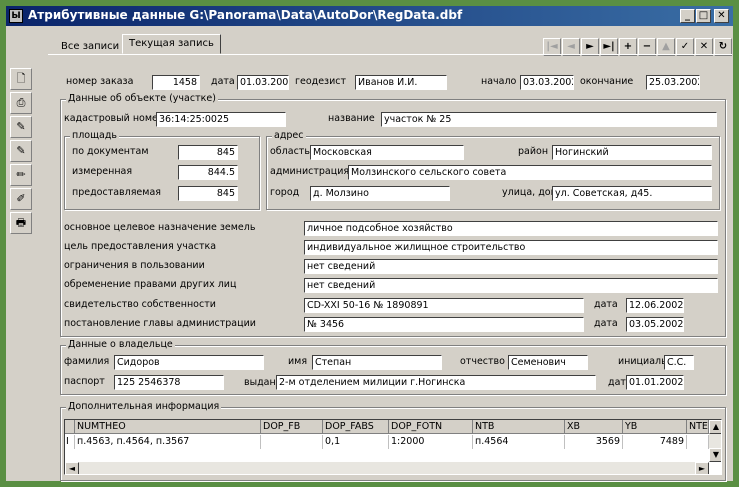 This screenshot has width=739, height=487. Describe the element at coordinates (702, 468) in the screenshot. I see `scroll-right-icon: ►` at that location.